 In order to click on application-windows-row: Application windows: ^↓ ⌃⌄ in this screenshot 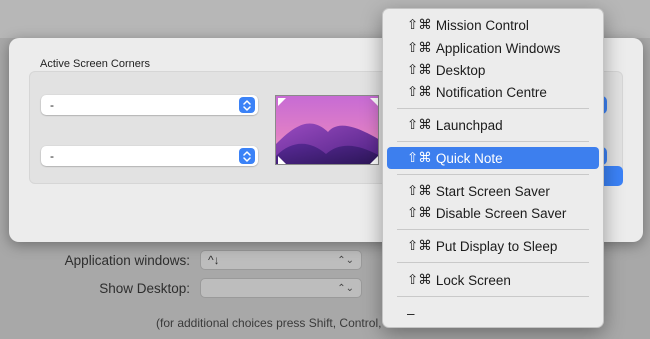, I will do `click(181, 260)`.